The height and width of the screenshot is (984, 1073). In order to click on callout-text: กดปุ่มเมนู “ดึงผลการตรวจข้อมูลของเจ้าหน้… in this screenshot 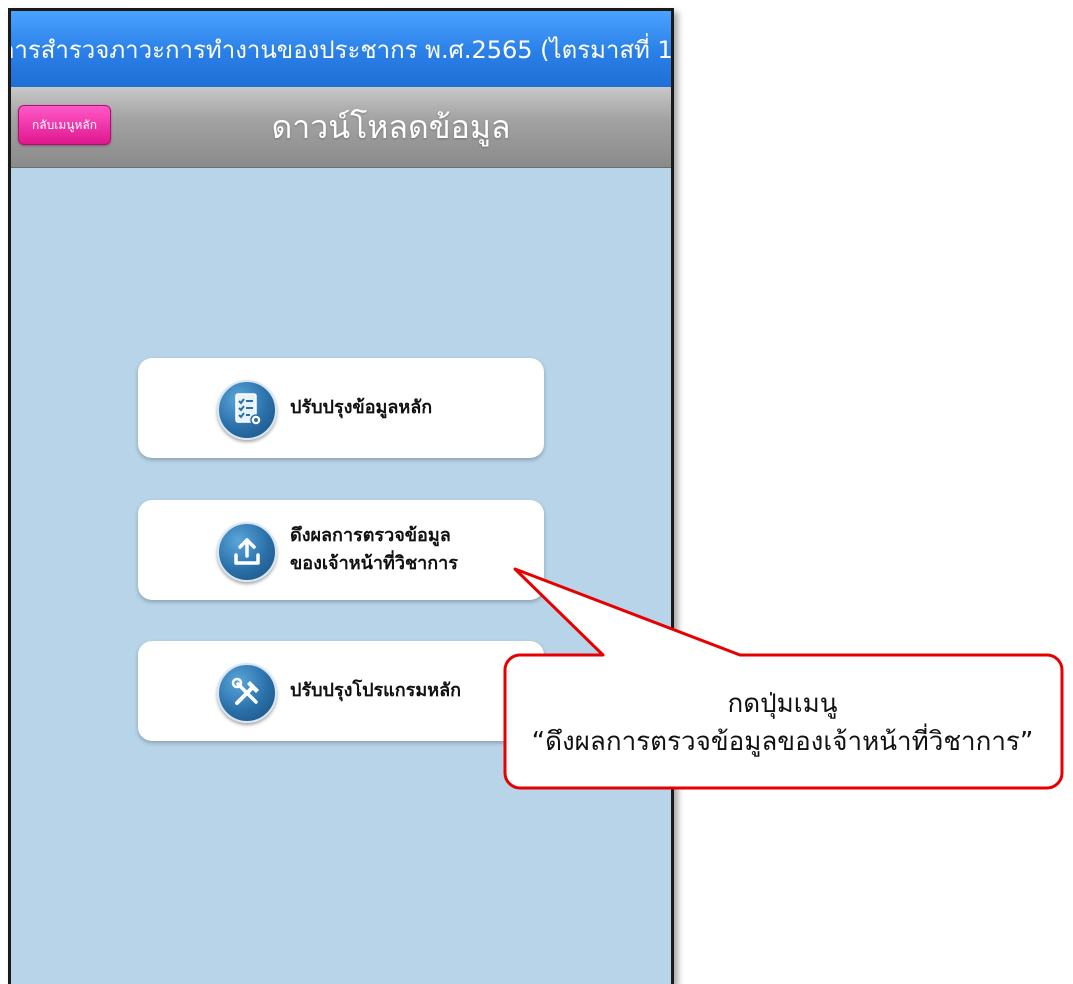, I will do `click(782, 723)`.